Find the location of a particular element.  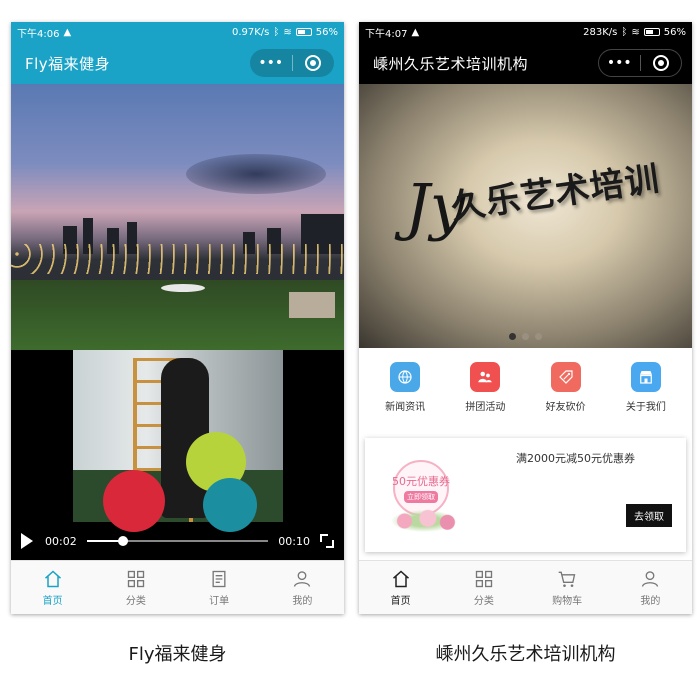

coupon-badge-amount: 50元优惠券 is located at coordinates (421, 481).